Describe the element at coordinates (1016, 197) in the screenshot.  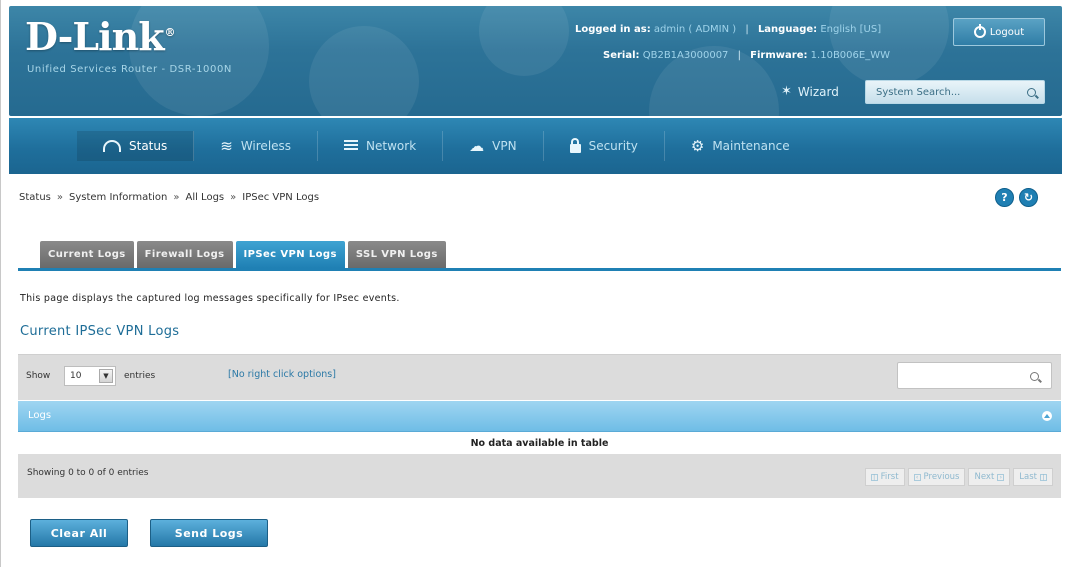
I see `help-buttons: ? ↻` at that location.